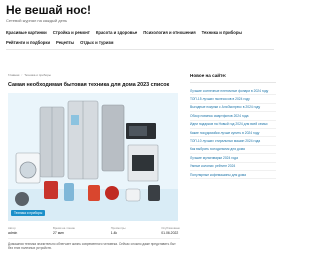  I want to click on meta-views-label: Просмотры, so click(118, 228).